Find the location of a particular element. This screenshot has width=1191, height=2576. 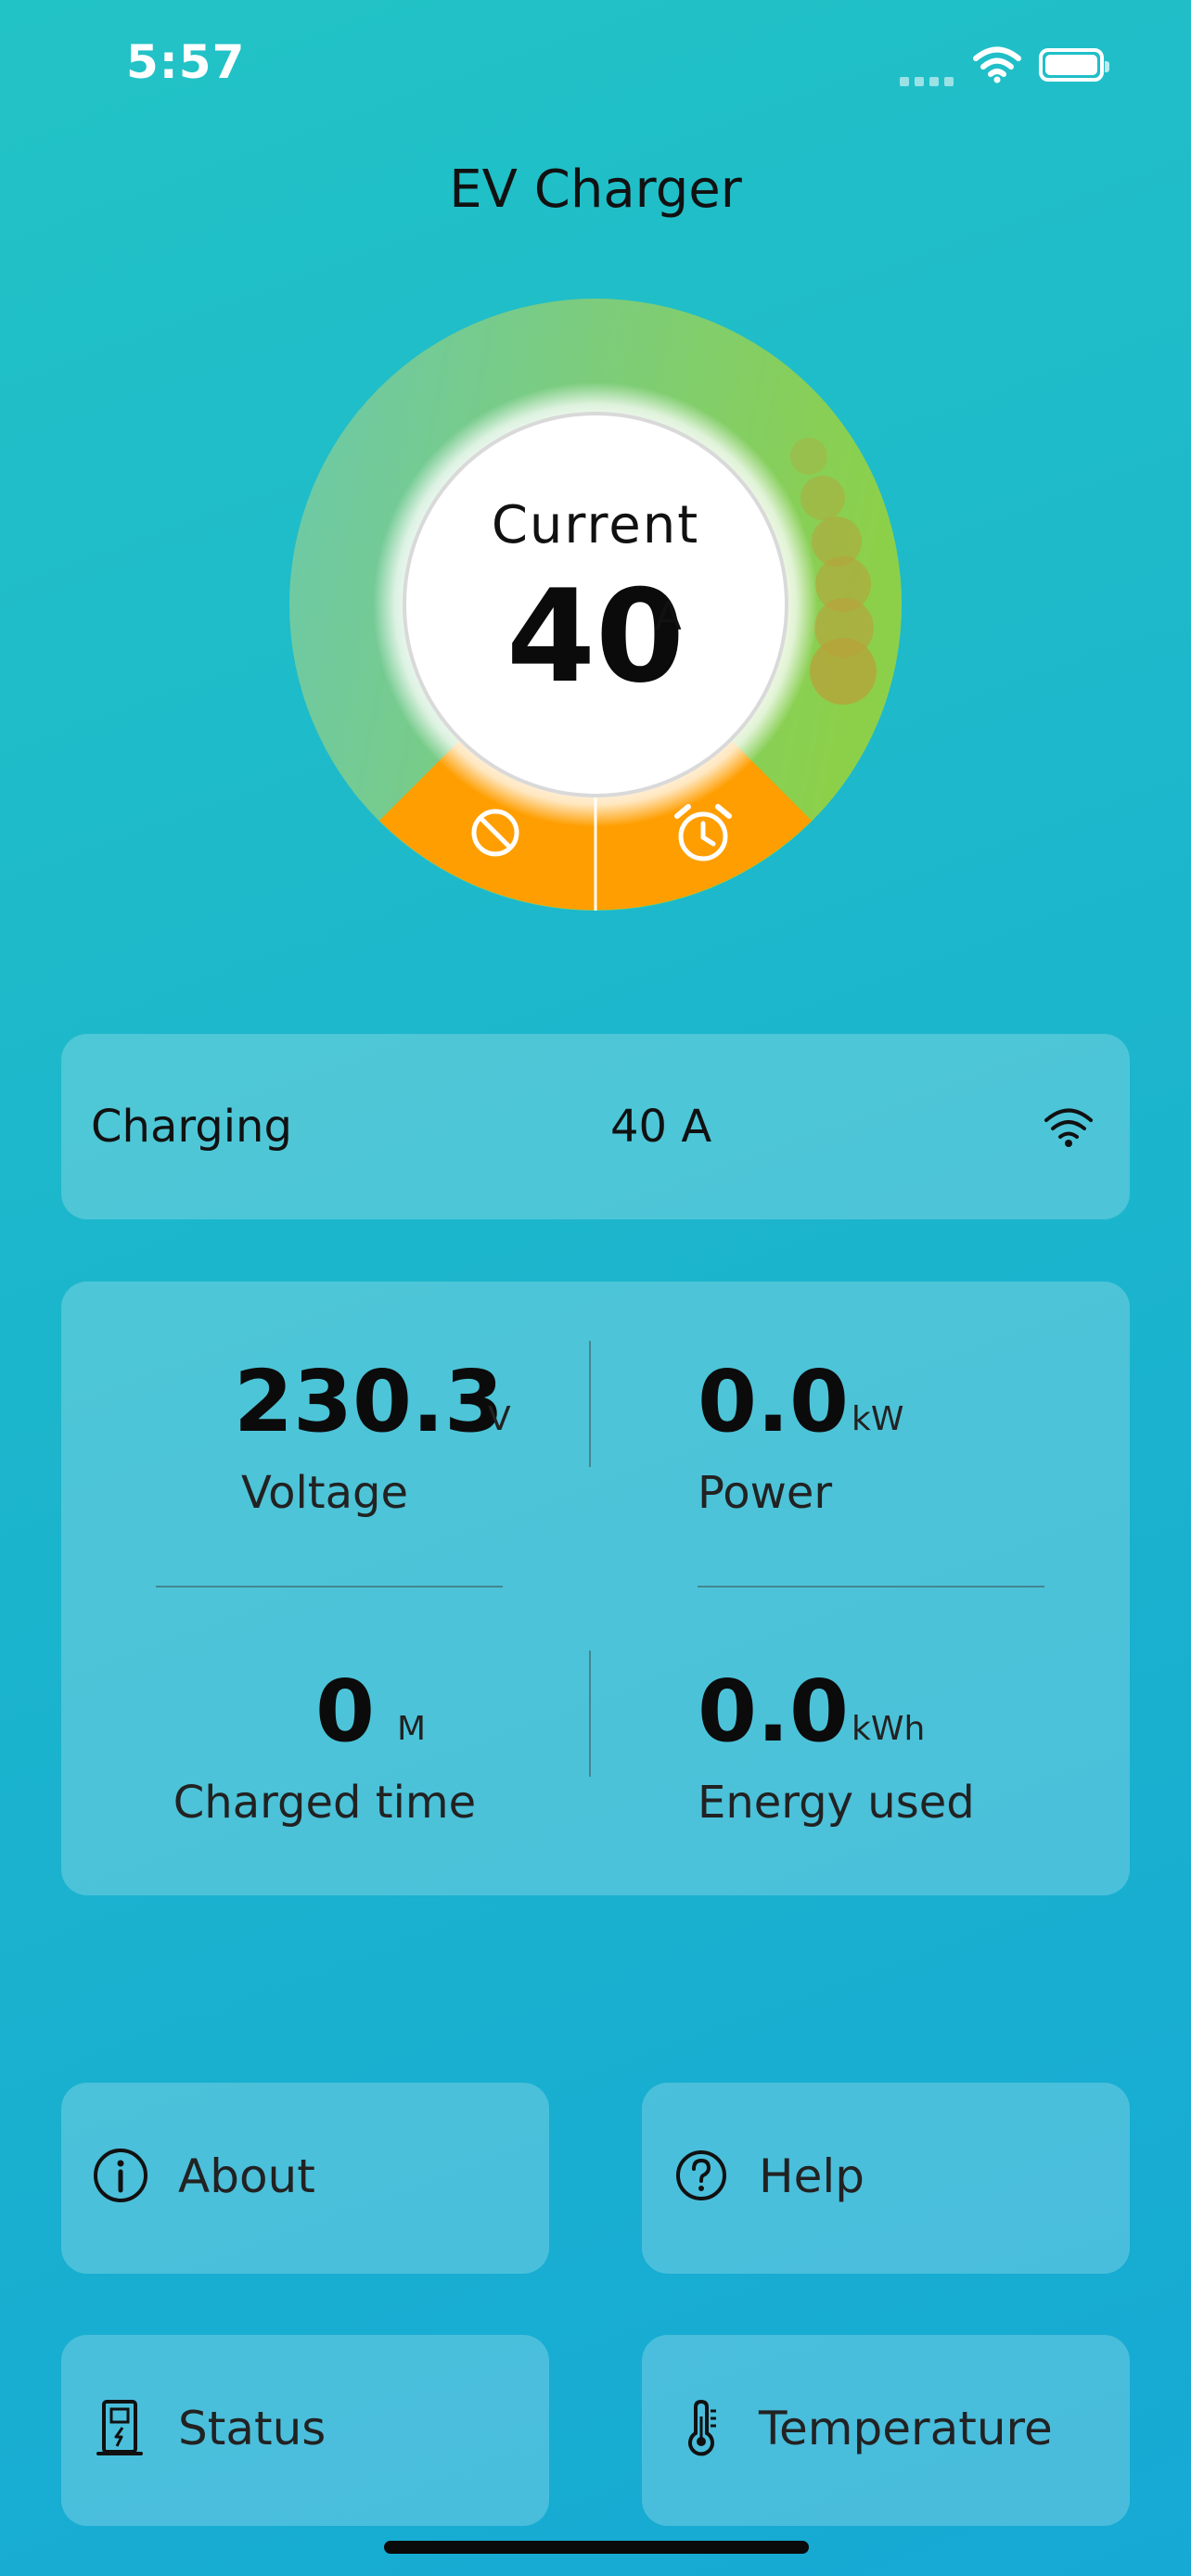

charged-time-unit: M is located at coordinates (412, 1729).